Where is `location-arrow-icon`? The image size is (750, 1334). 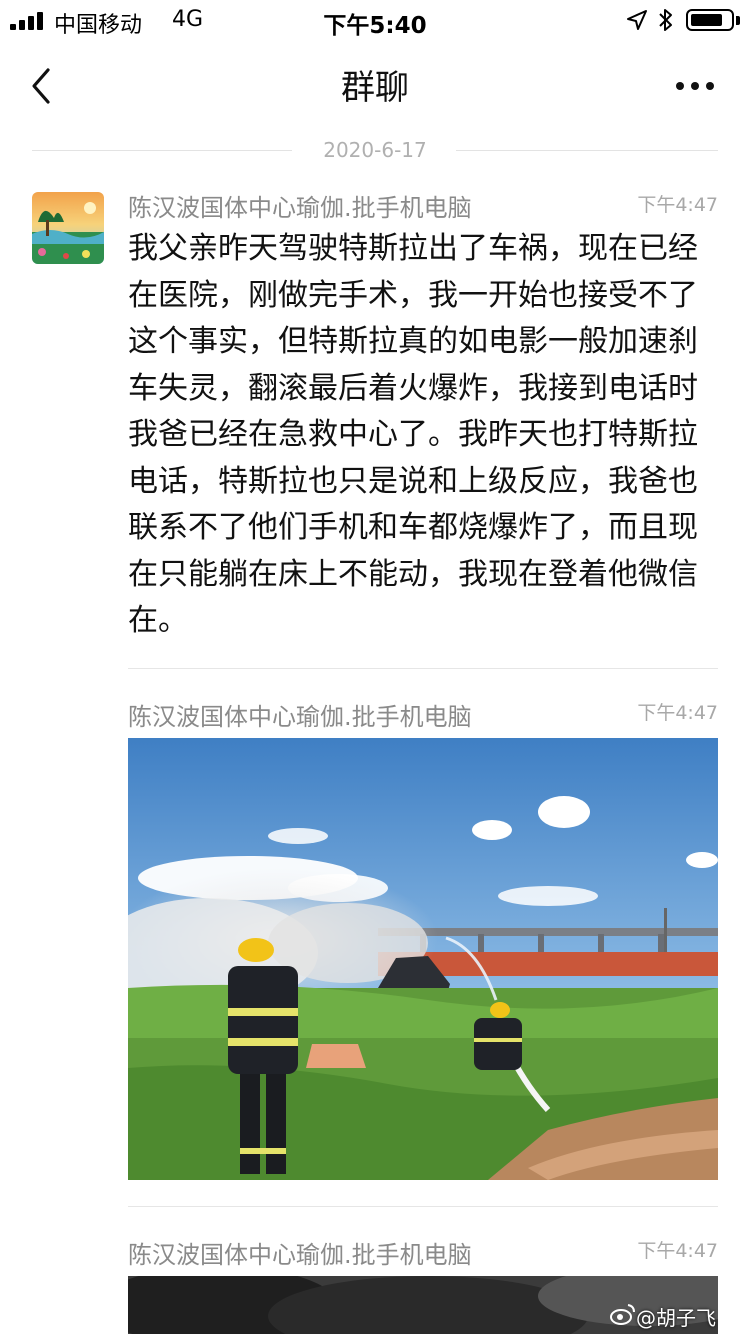 location-arrow-icon is located at coordinates (637, 20).